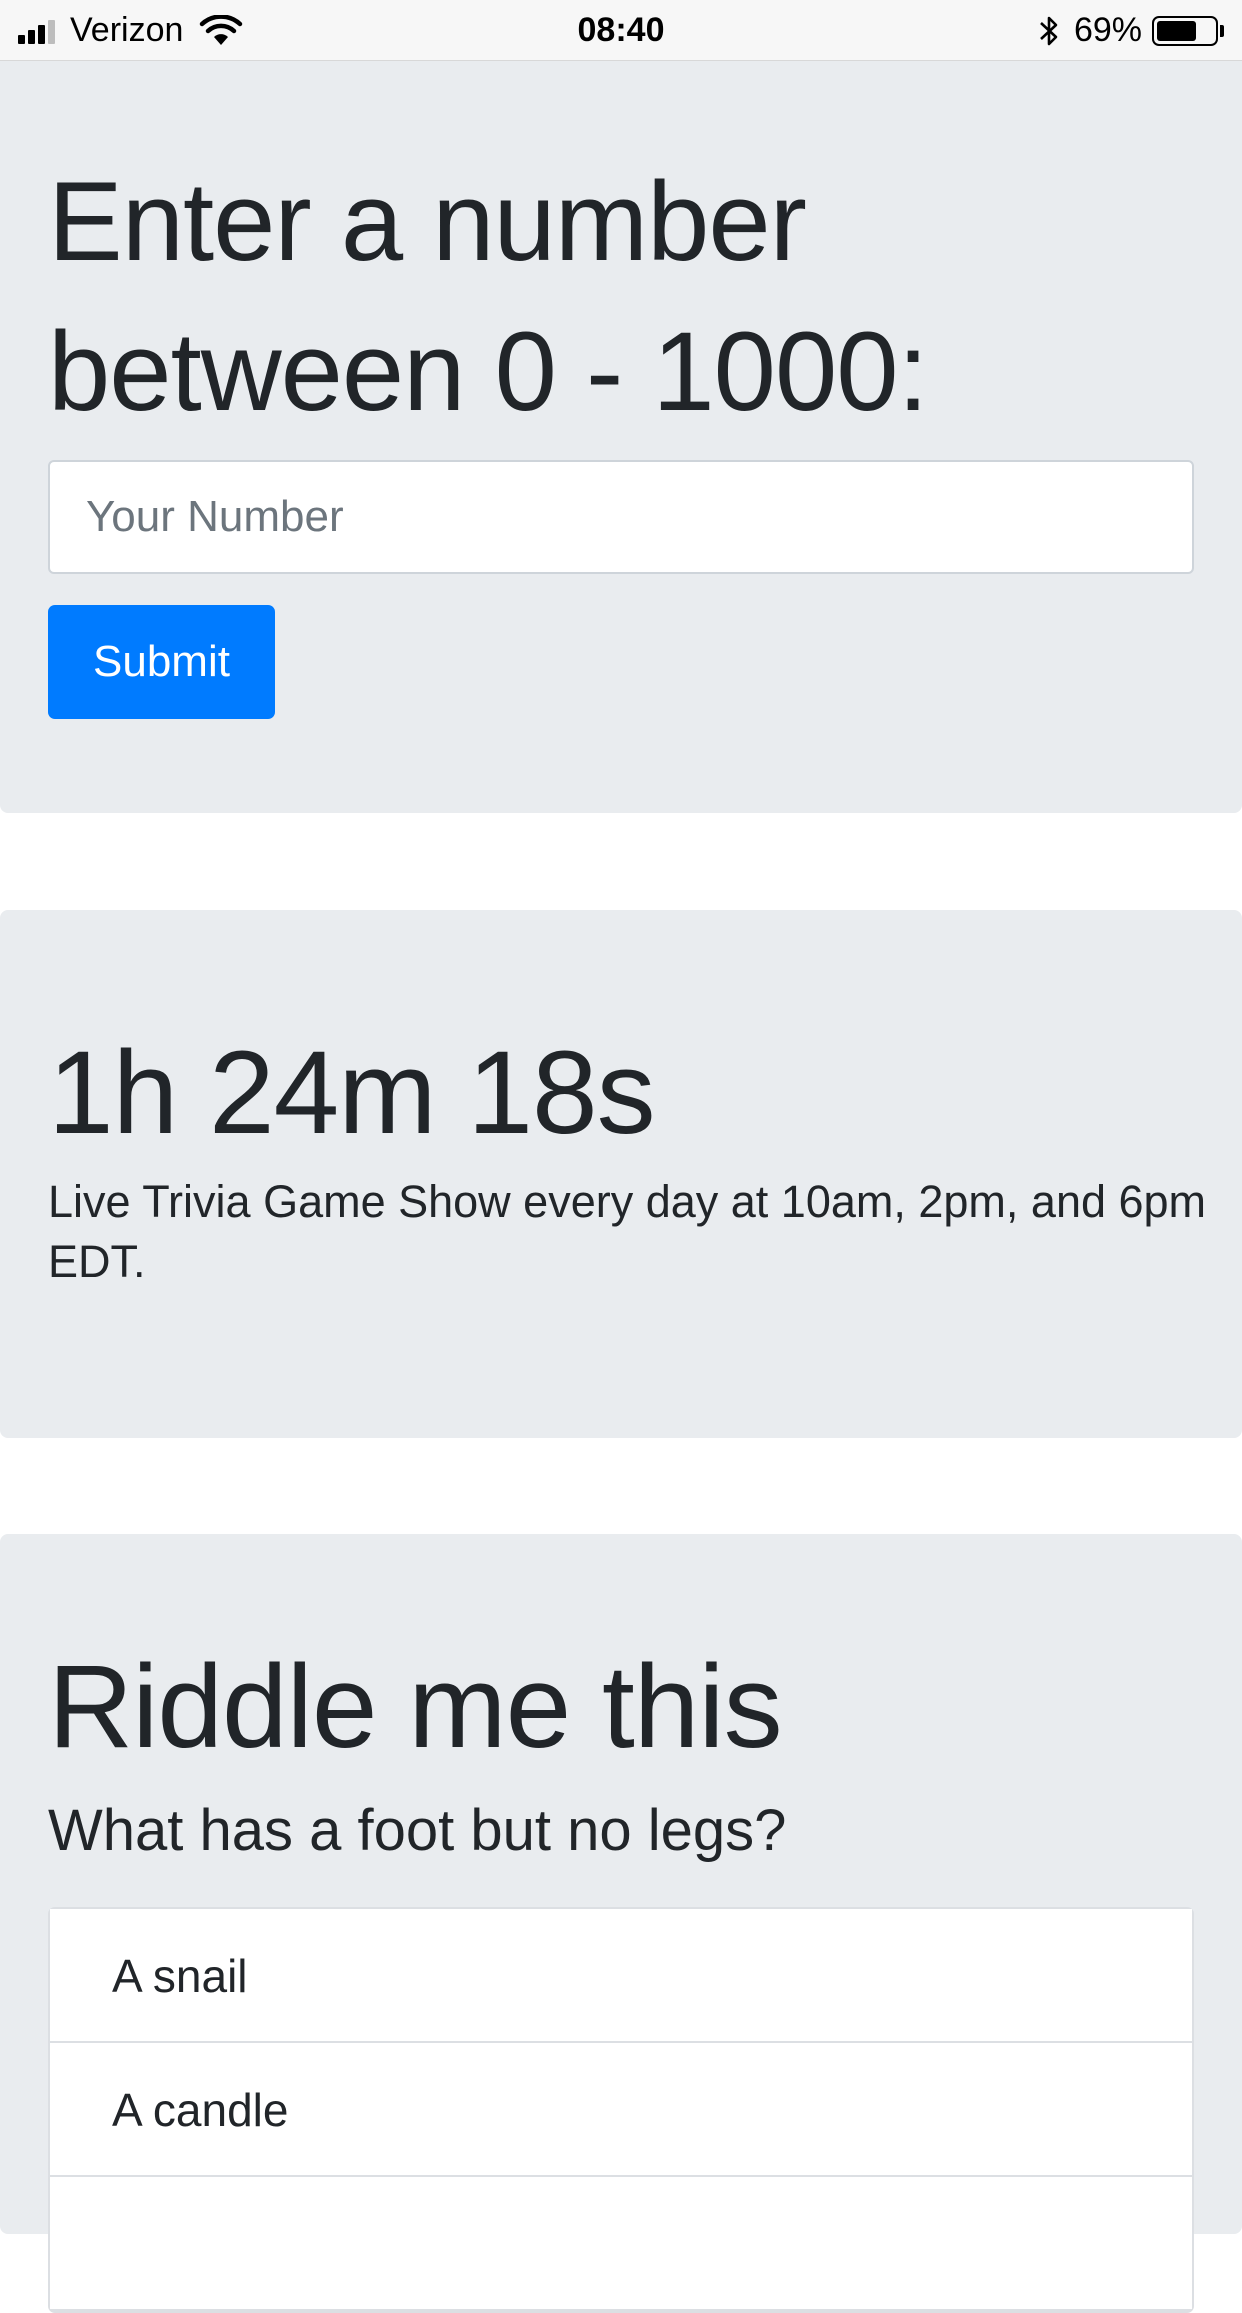 Image resolution: width=1242 pixels, height=2313 pixels. What do you see at coordinates (1049, 30) in the screenshot?
I see `bluetooth-icon` at bounding box center [1049, 30].